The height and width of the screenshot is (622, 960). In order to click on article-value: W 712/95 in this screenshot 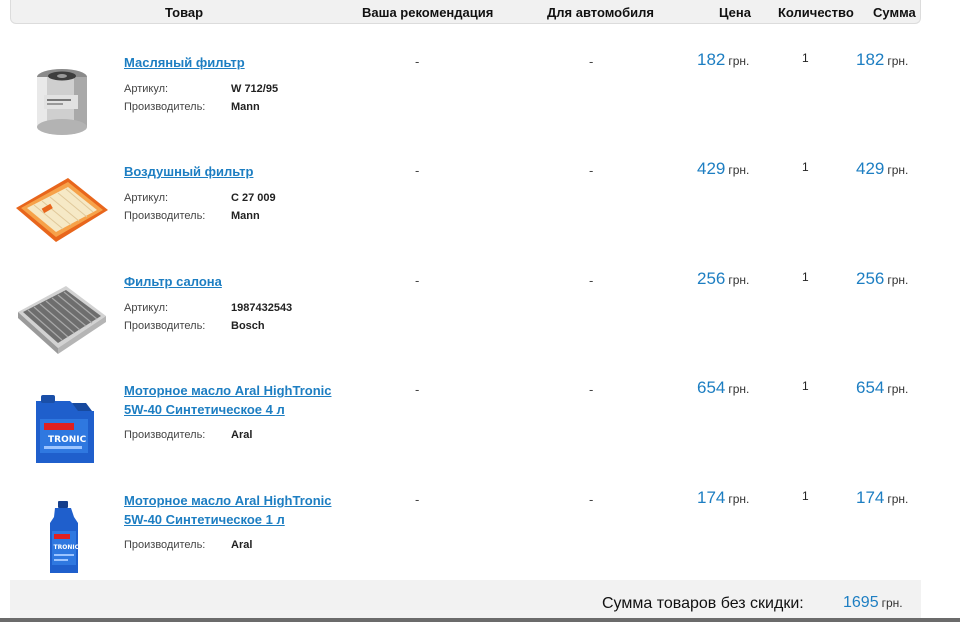, I will do `click(255, 89)`.